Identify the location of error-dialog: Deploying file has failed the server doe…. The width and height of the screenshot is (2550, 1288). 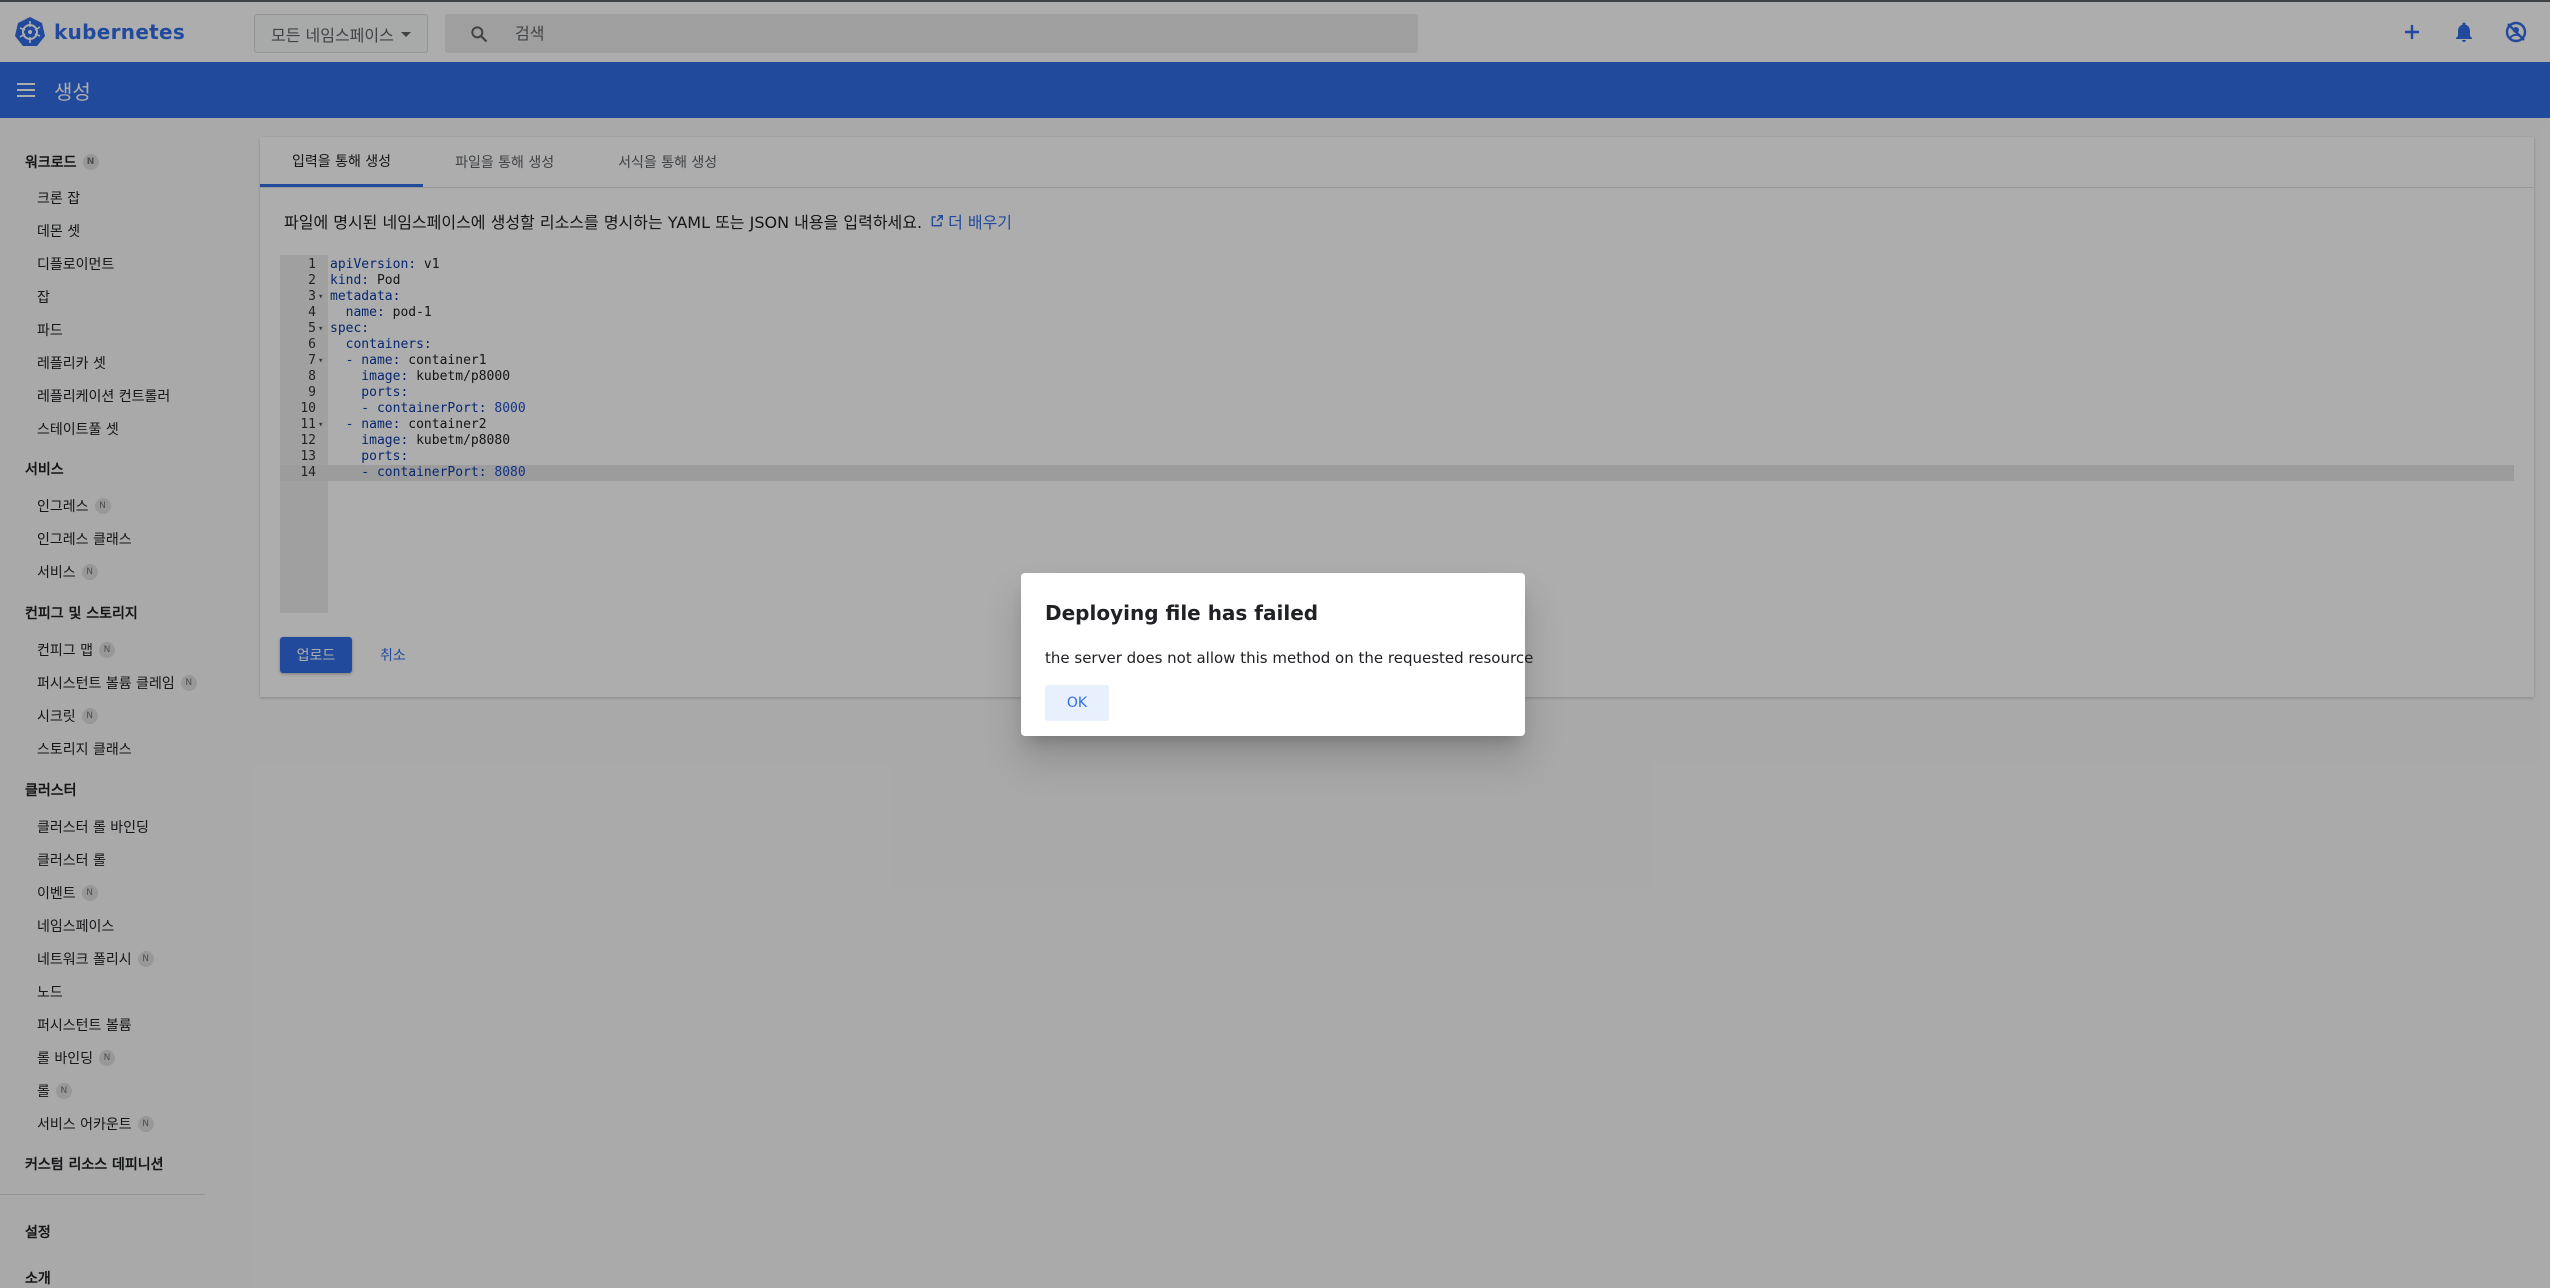
(1277, 654).